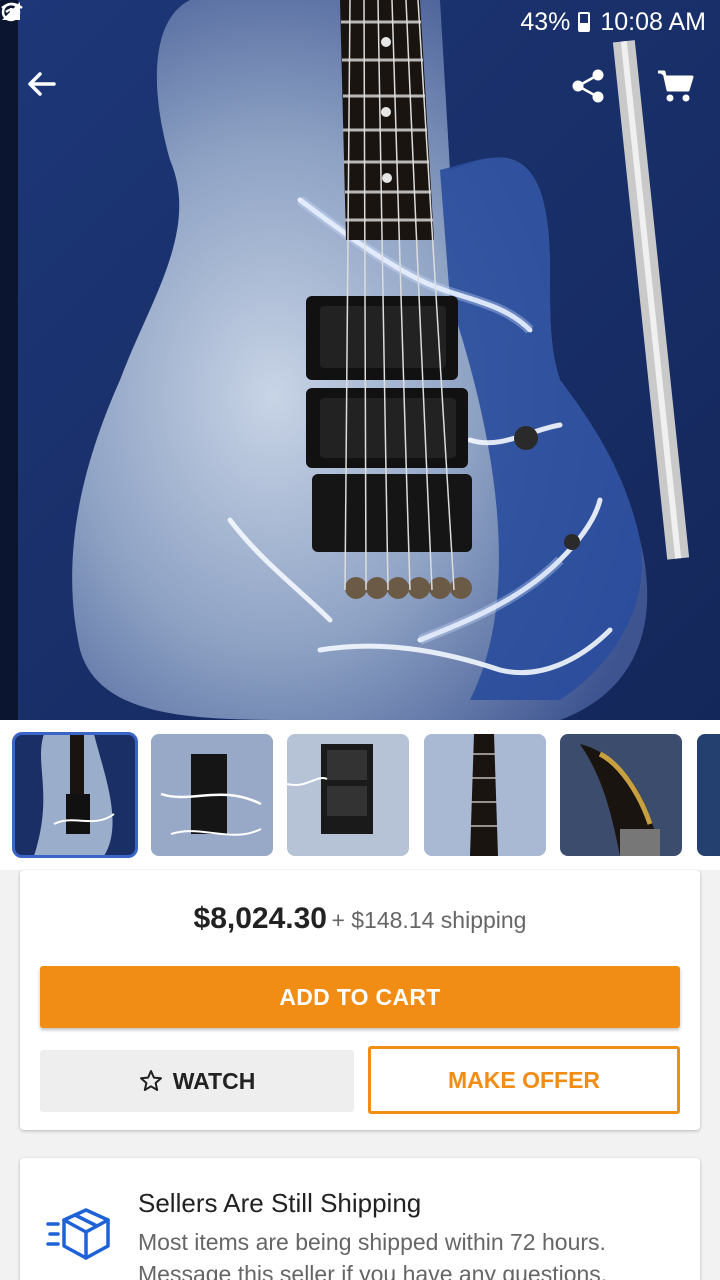 The image size is (720, 1280). I want to click on add-to-cart-label: ADD TO CART, so click(360, 996).